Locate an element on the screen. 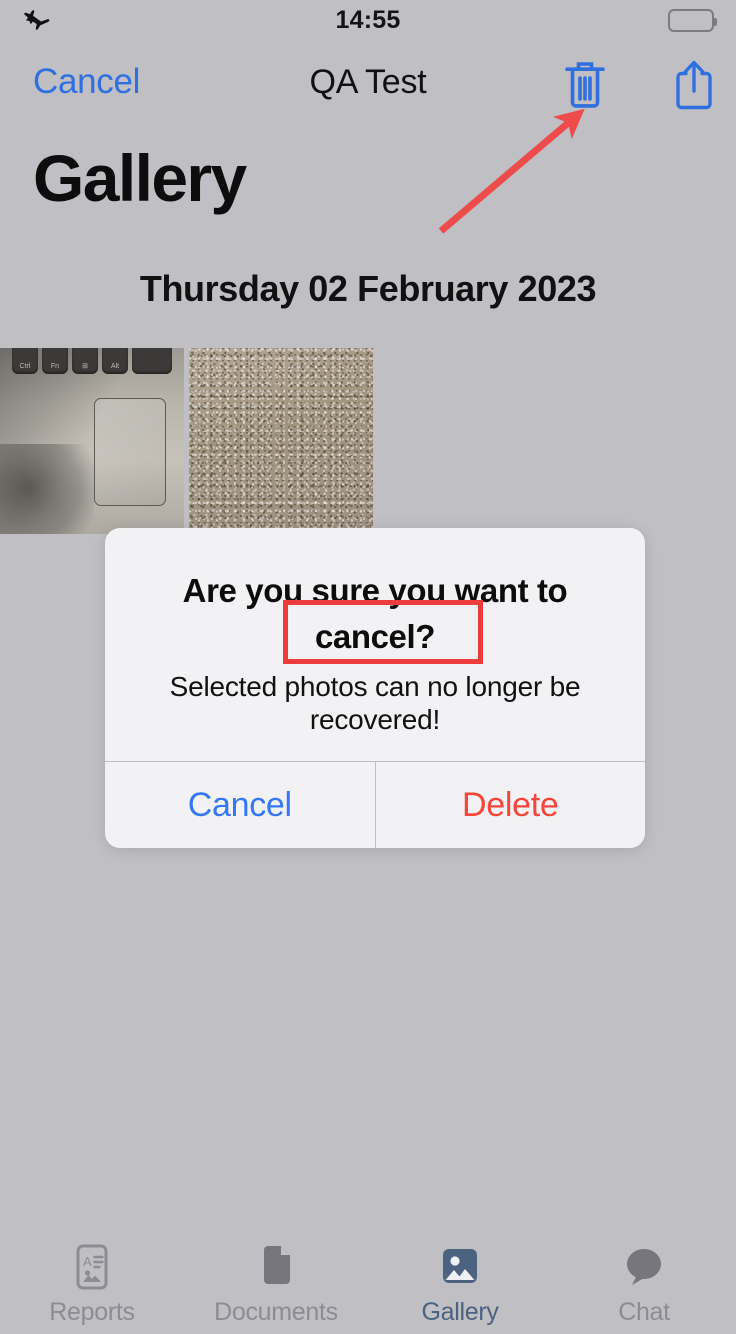  tab-item-gallery: Gallery is located at coordinates (460, 1282).